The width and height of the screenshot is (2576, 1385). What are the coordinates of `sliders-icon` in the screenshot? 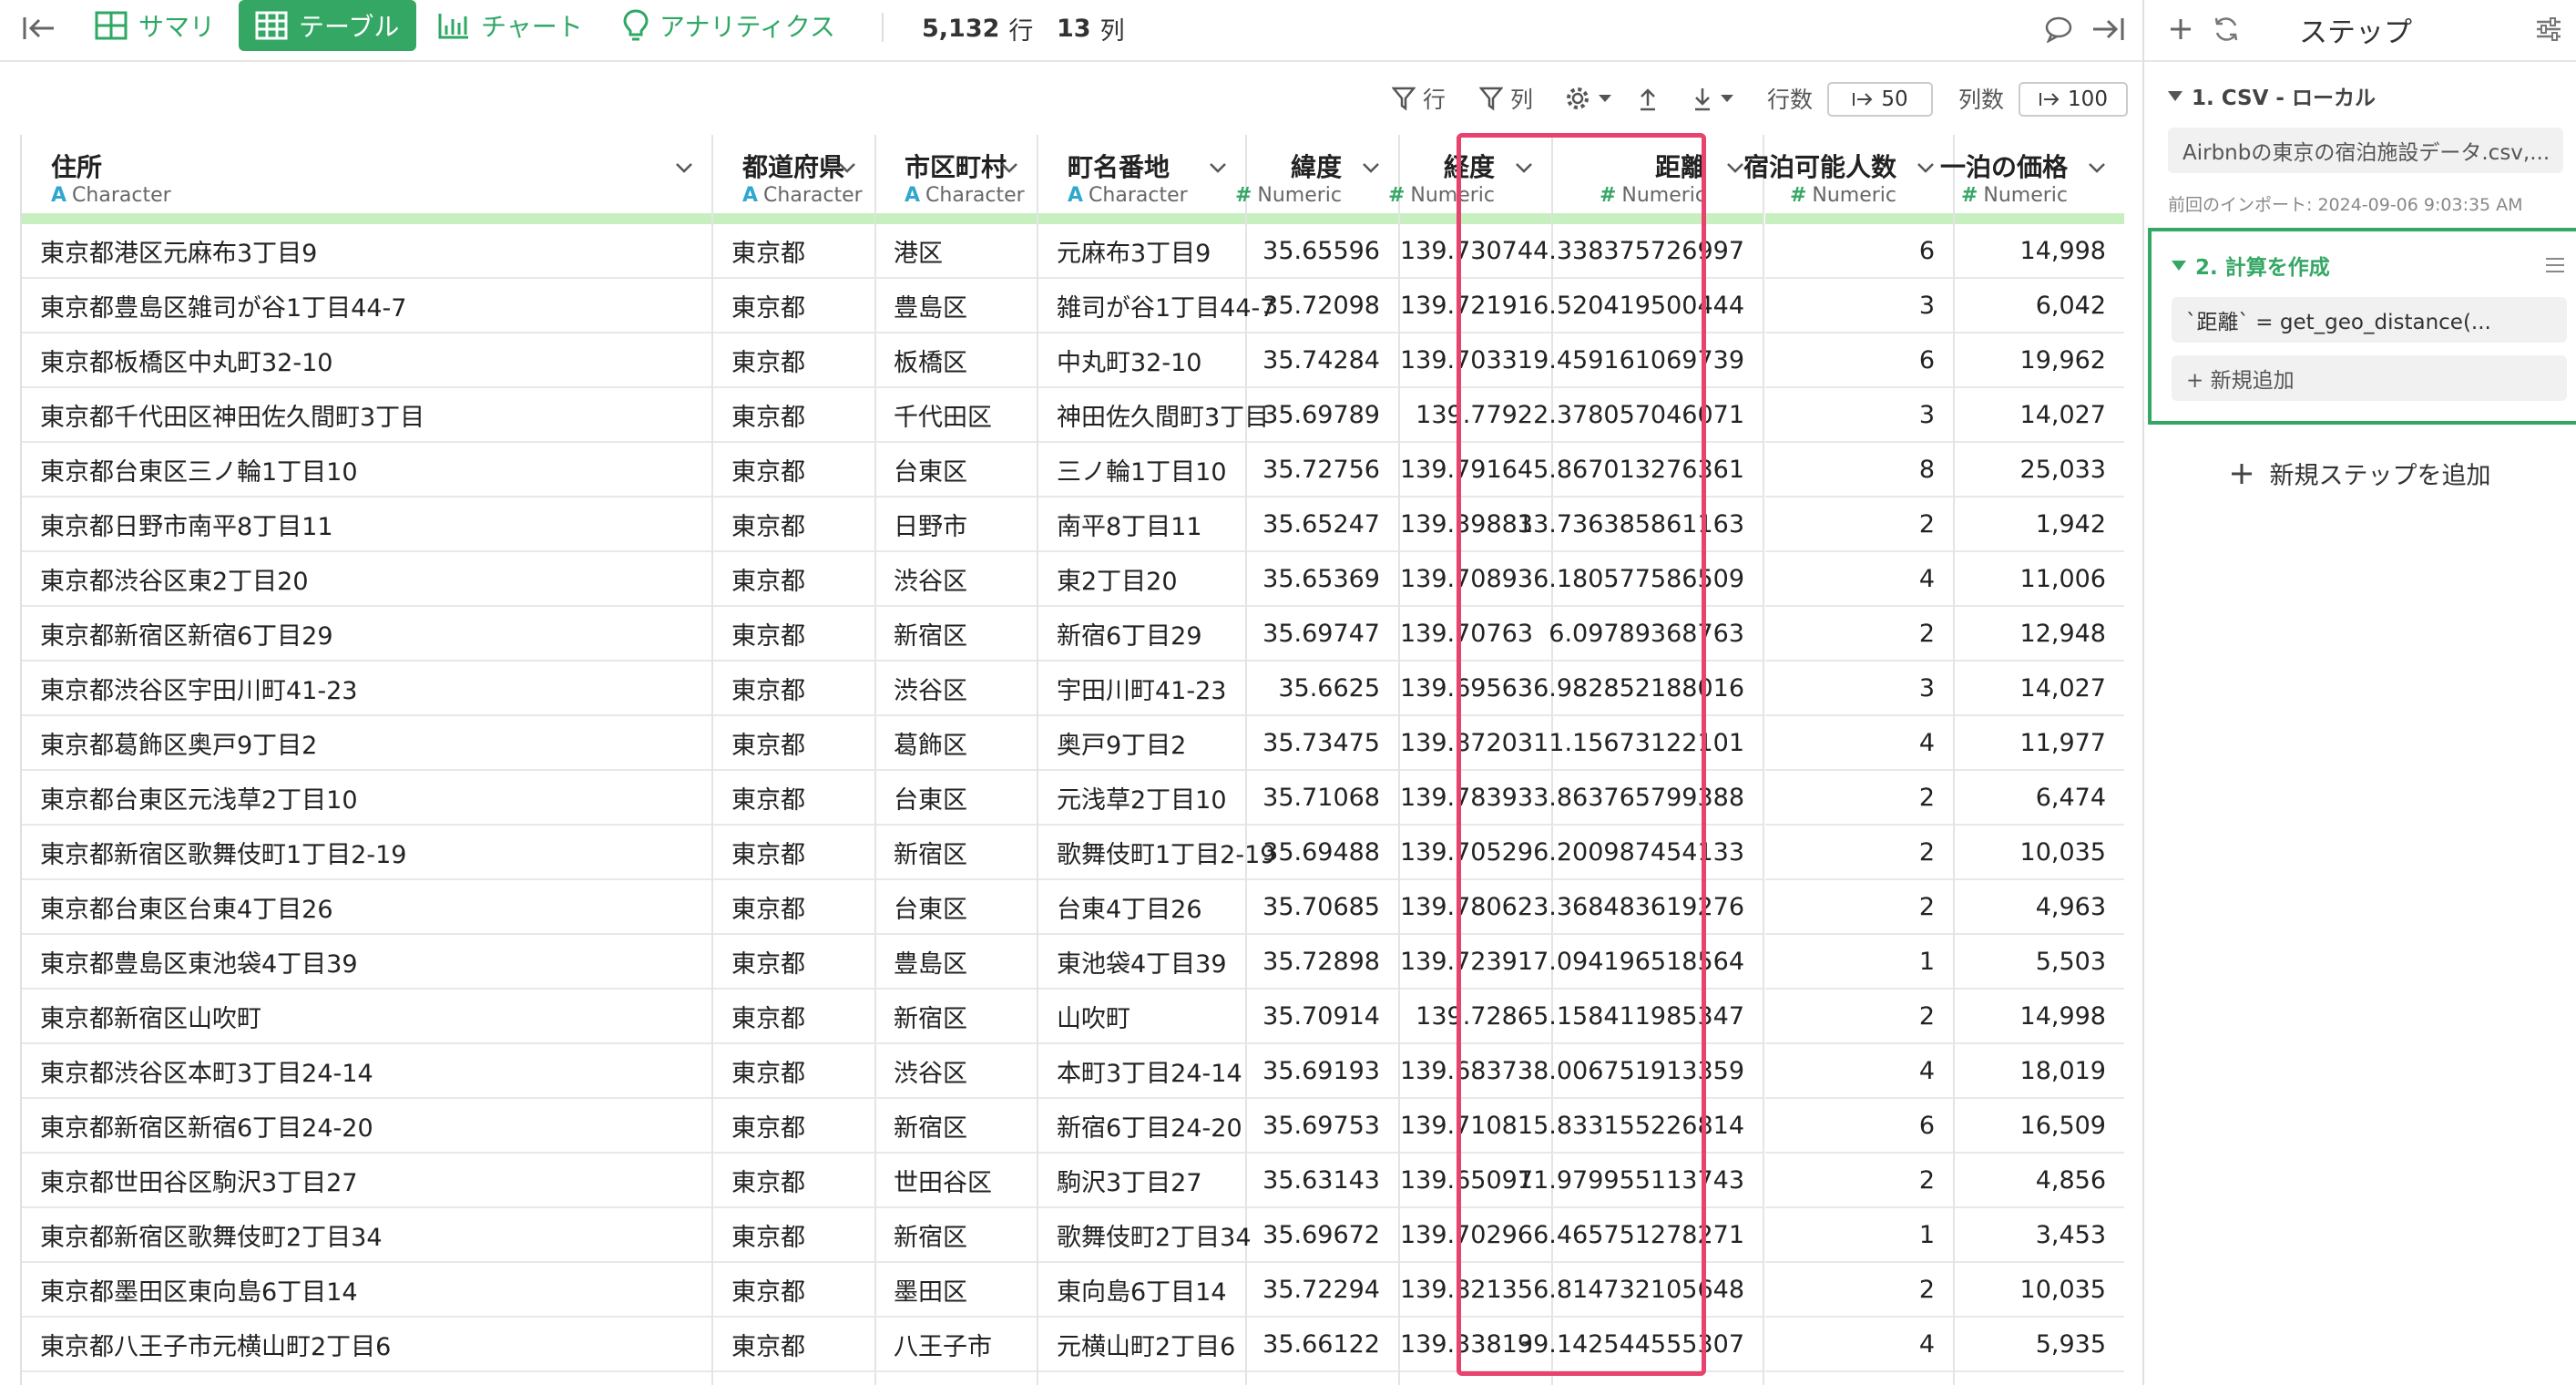 It's located at (2548, 29).